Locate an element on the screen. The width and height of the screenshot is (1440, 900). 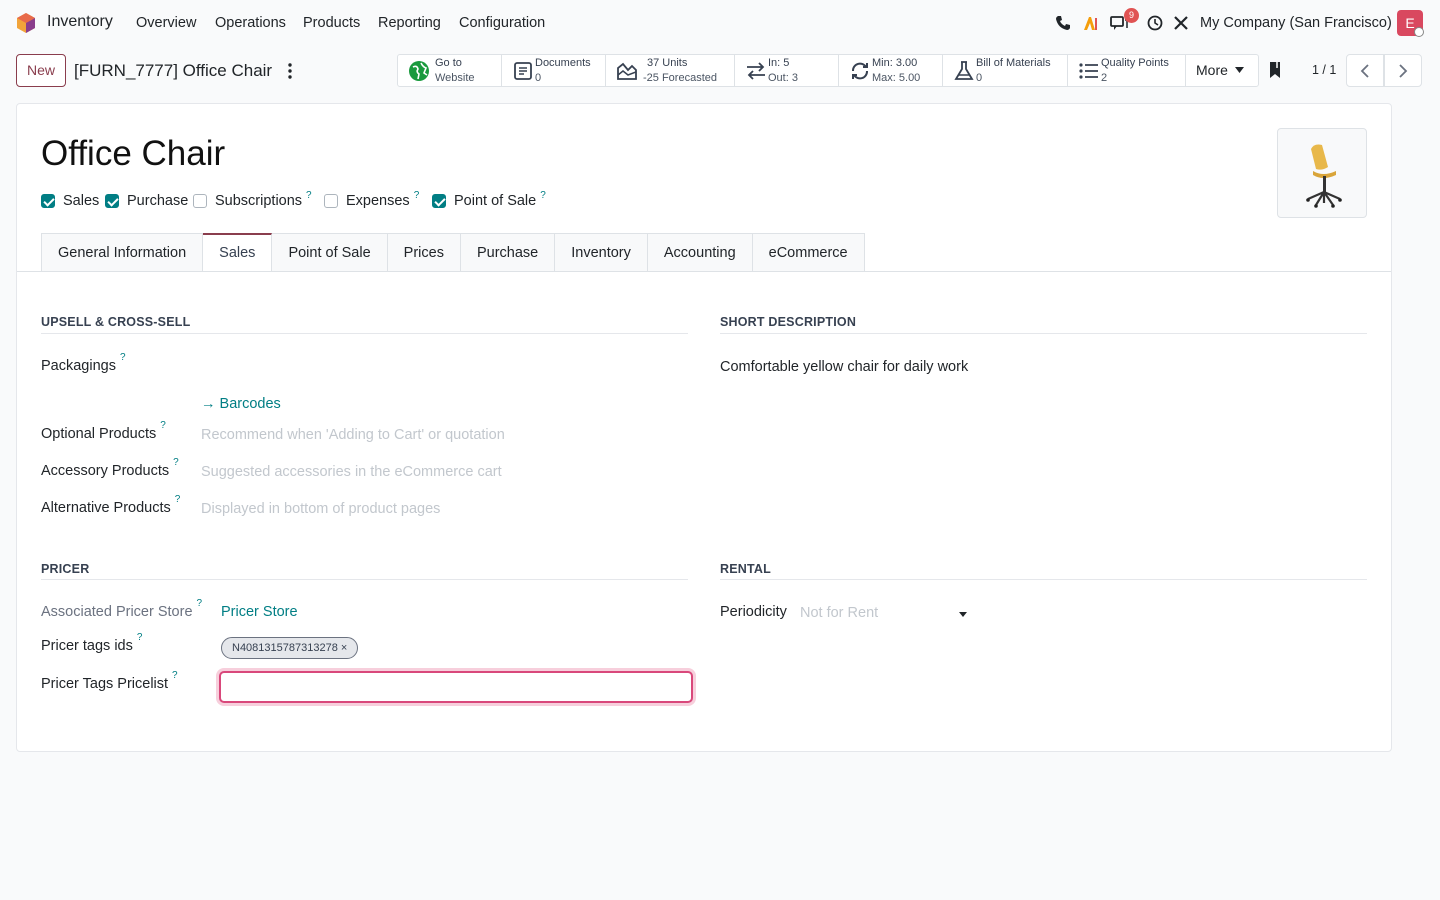
accessory-products-label: Accessory Products? is located at coordinates (110, 468).